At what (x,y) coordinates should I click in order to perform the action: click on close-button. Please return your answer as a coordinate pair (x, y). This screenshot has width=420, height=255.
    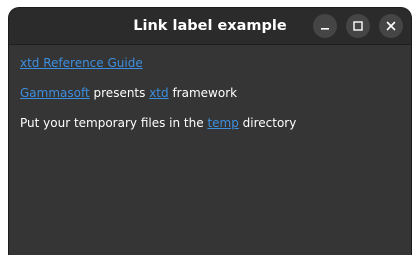
    Looking at the image, I should click on (391, 26).